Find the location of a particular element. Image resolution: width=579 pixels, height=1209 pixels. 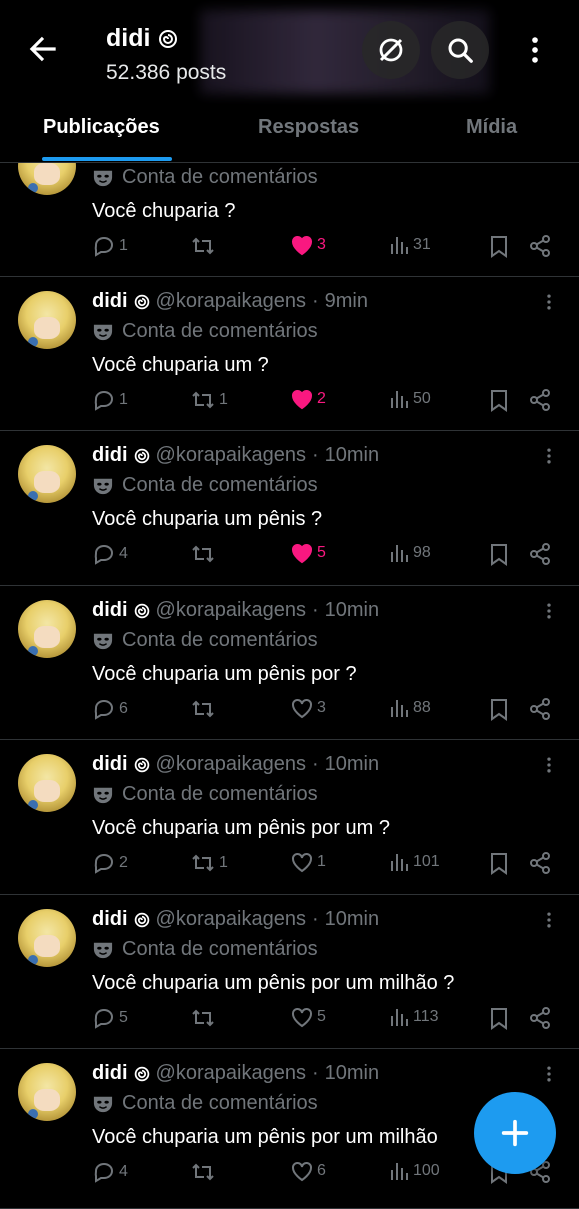

back-button is located at coordinates (43, 49).